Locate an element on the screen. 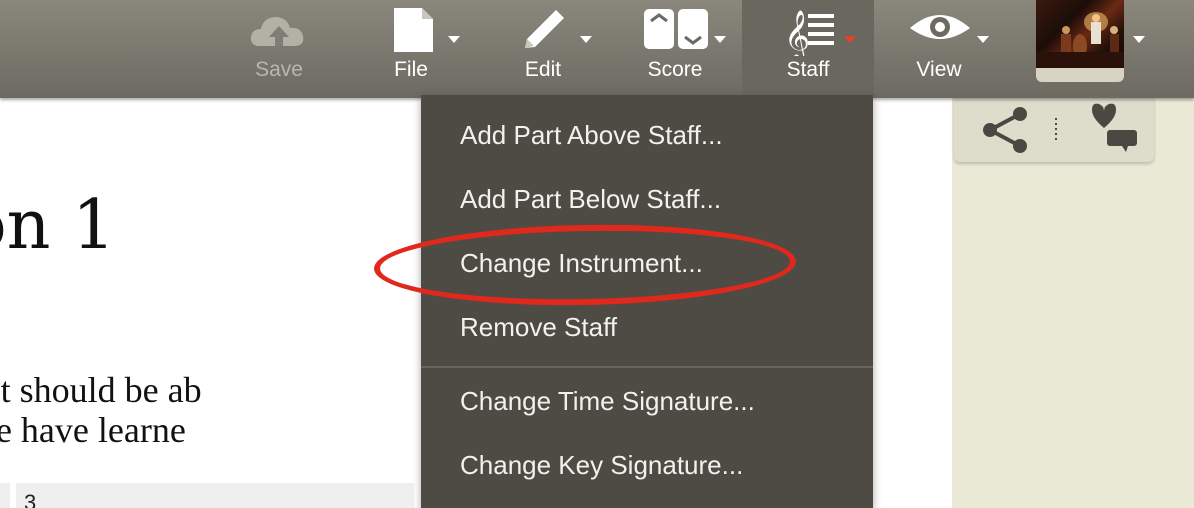  cloud-upload-icon is located at coordinates (277, 31).